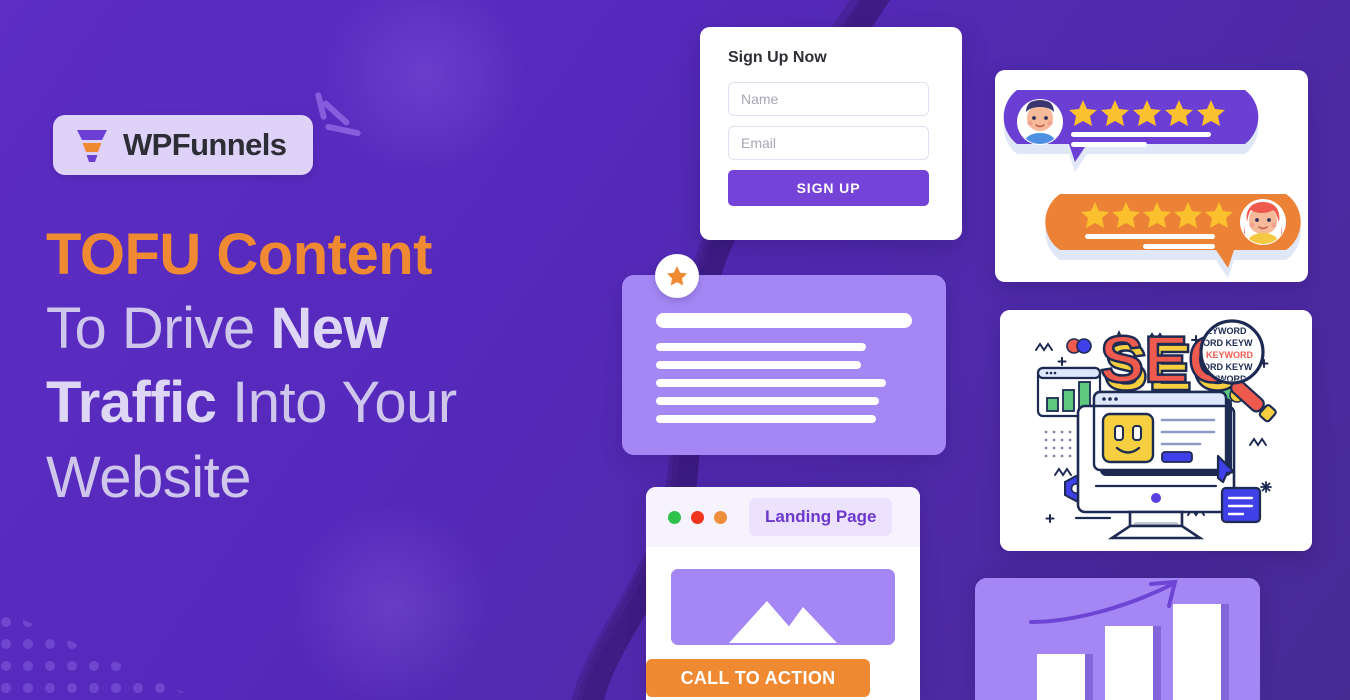 The image size is (1350, 700). What do you see at coordinates (759, 143) in the screenshot?
I see `email-input-placeholder: Email` at bounding box center [759, 143].